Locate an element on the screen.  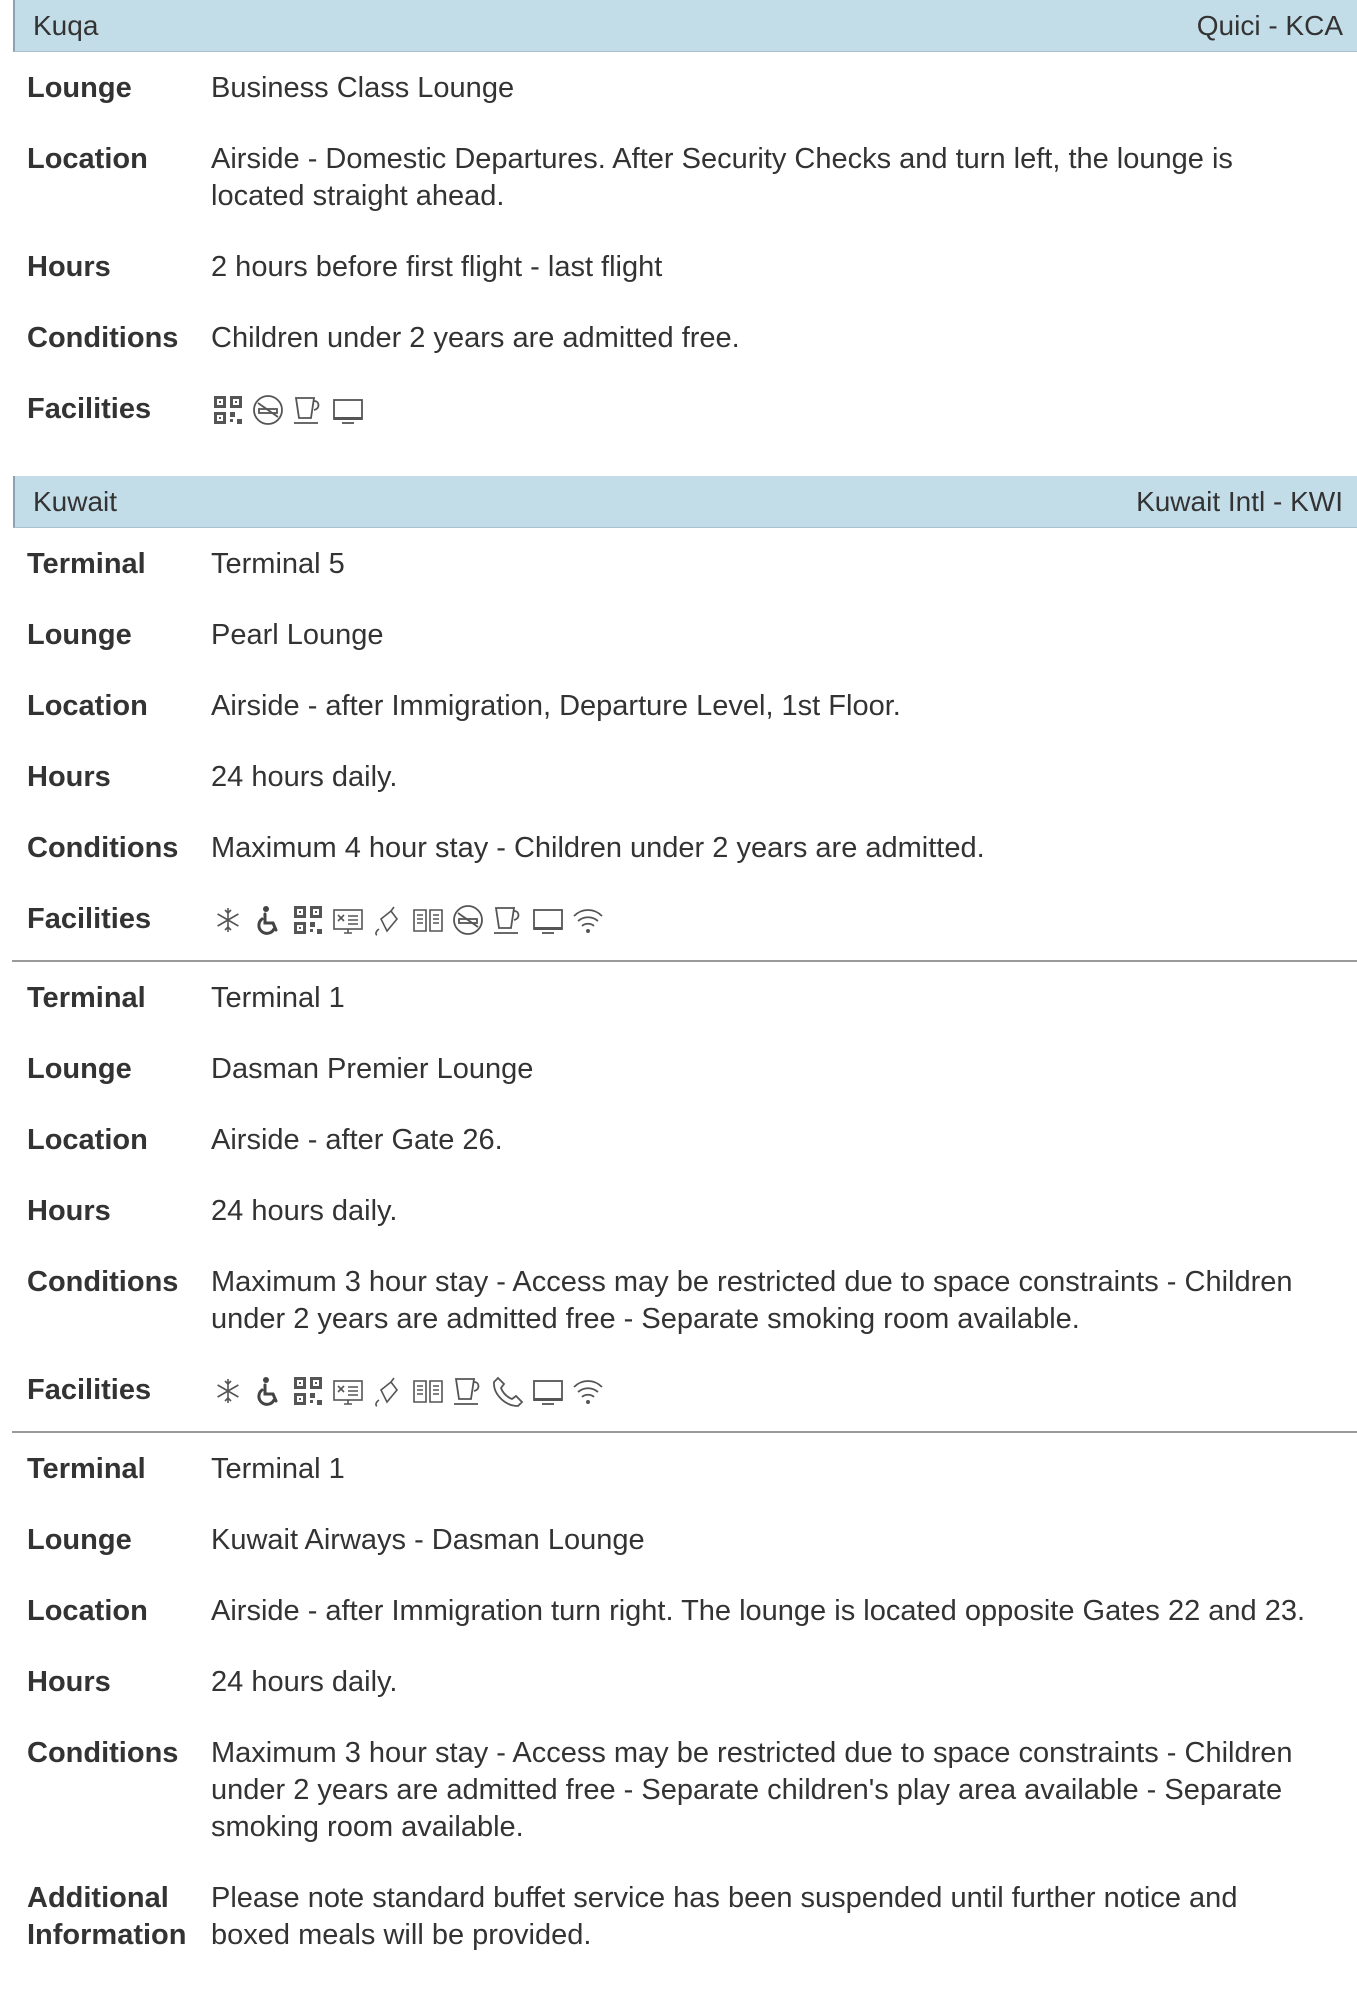
facility-icons is located at coordinates (761, 409).